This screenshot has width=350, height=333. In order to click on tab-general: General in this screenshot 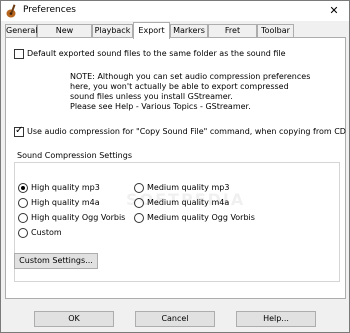, I will do `click(21, 30)`.